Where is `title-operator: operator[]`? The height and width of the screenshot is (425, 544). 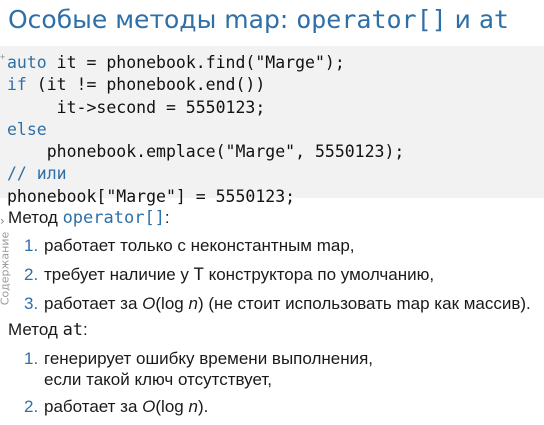 title-operator: operator[] is located at coordinates (371, 19).